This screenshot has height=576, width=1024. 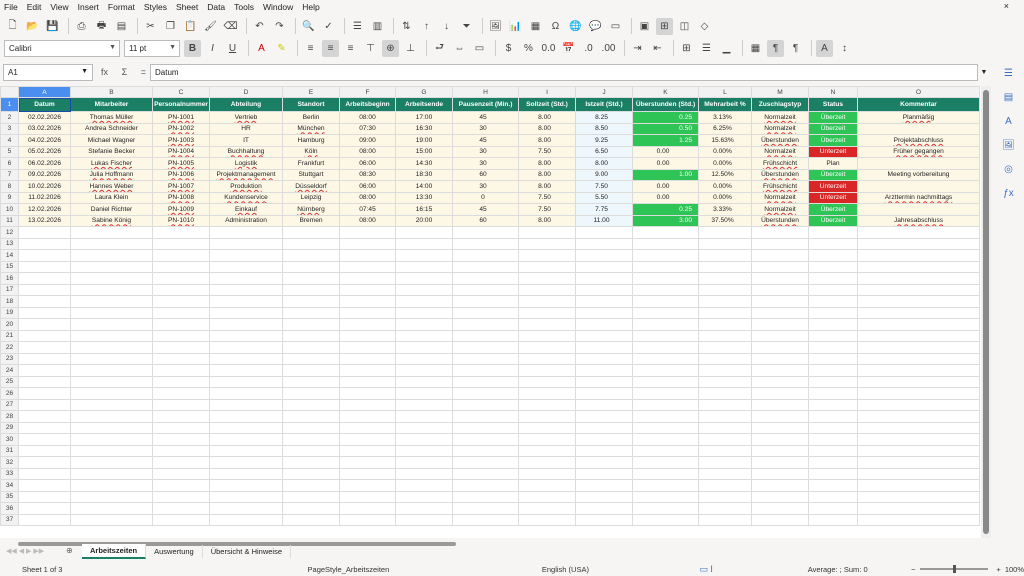 I want to click on cell-e: Hamburg, so click(x=311, y=140).